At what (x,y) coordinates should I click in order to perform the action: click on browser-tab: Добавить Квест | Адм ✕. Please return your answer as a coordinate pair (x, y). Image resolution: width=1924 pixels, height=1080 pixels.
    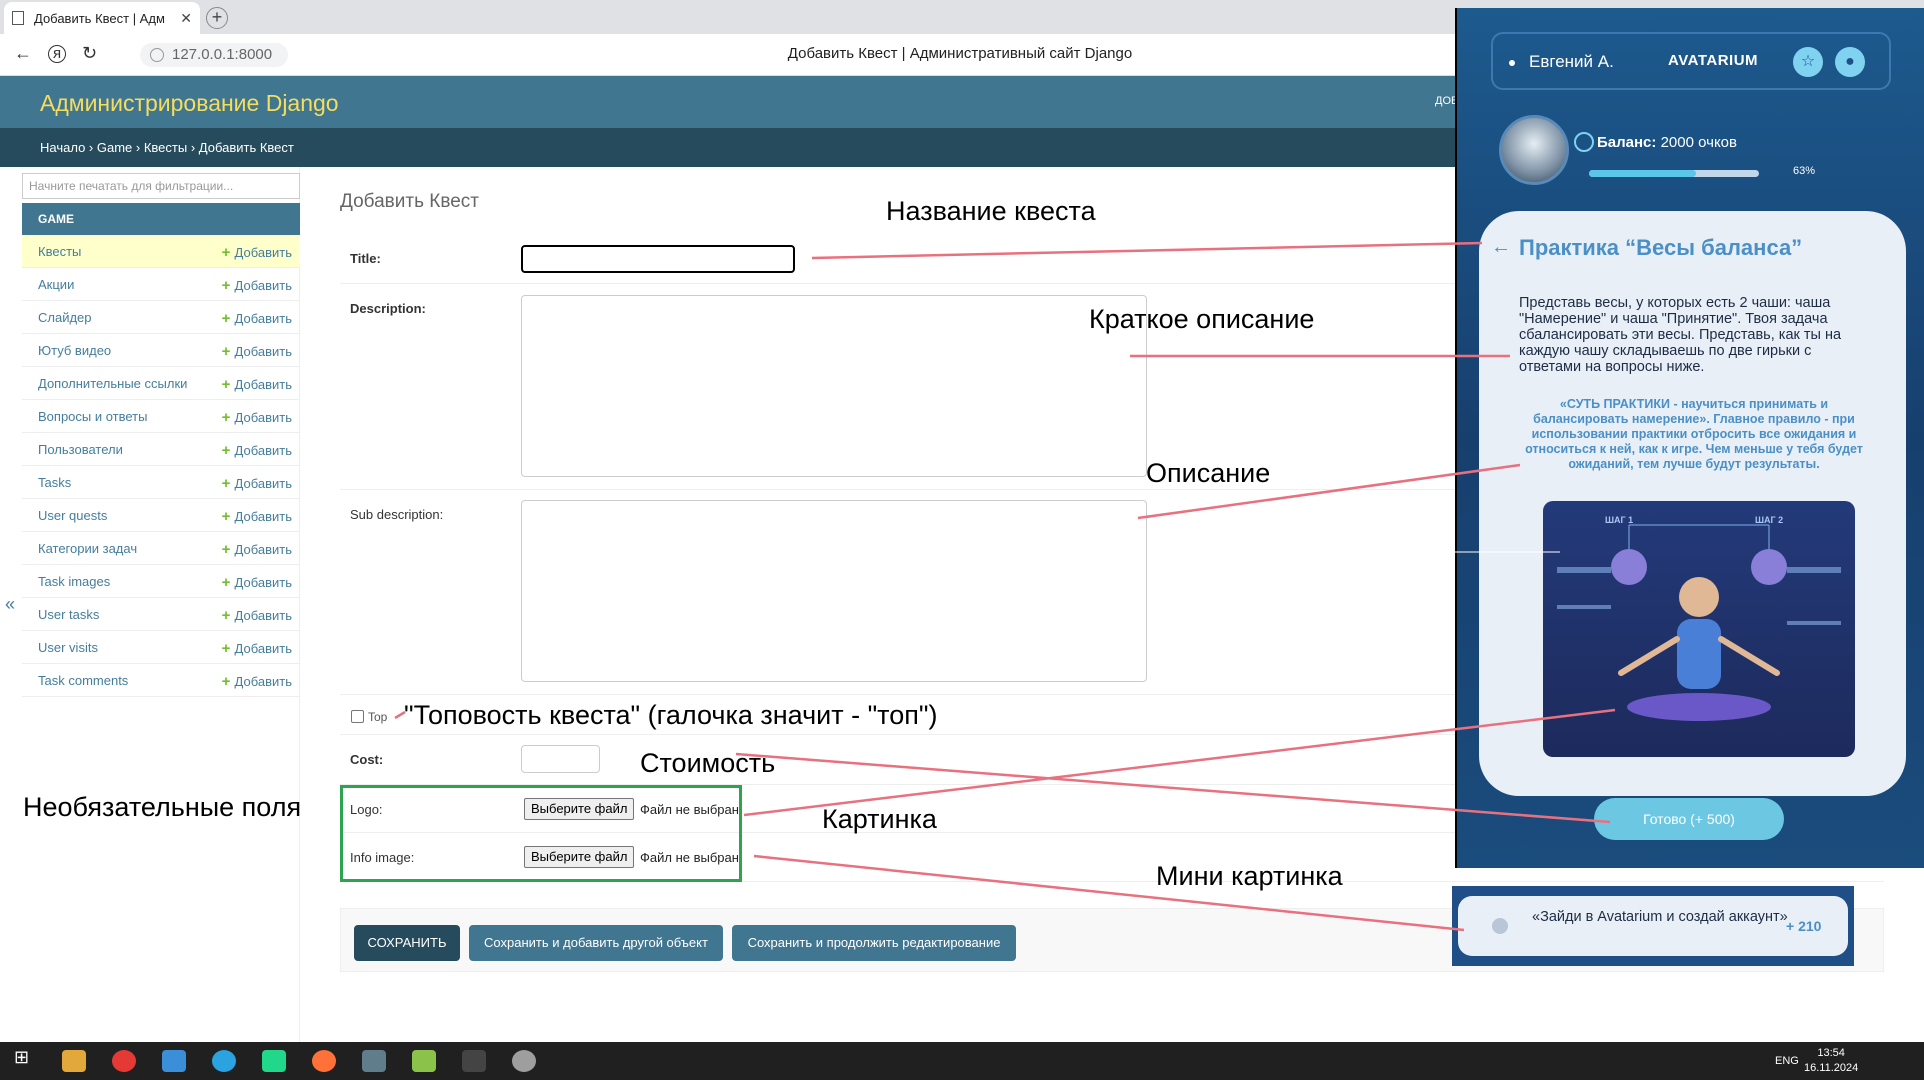
    Looking at the image, I should click on (102, 18).